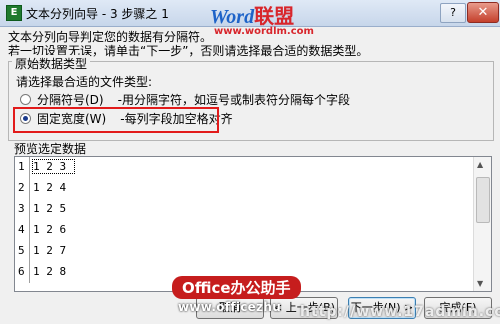  I want to click on radio-button-delimited, so click(25, 99).